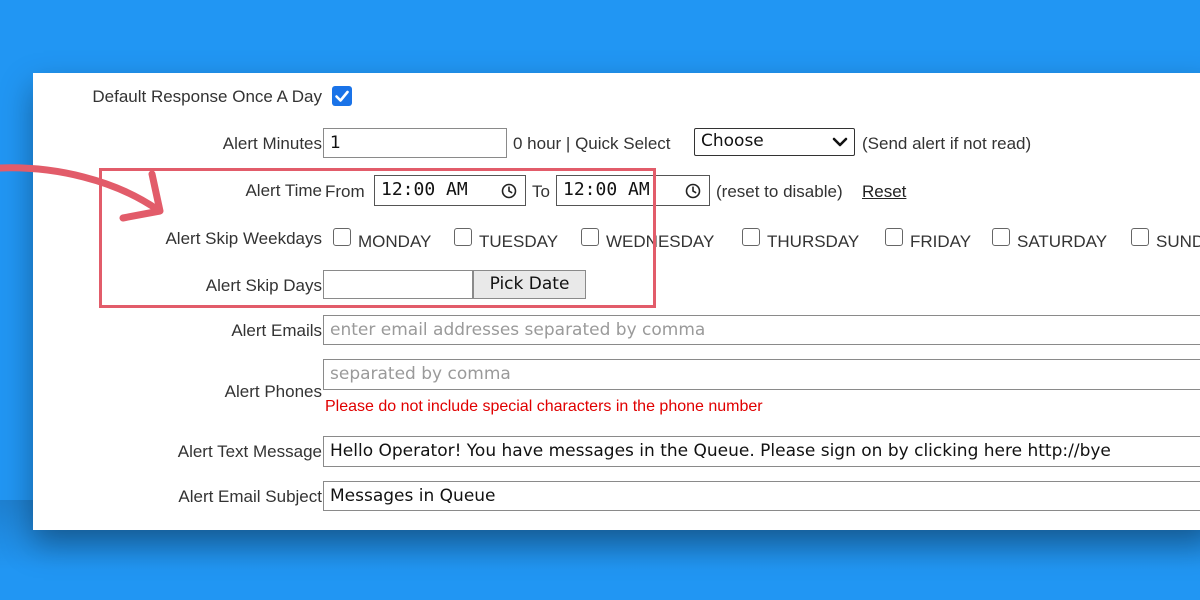 The image size is (1200, 600). Describe the element at coordinates (345, 191) in the screenshot. I see `from-label: From` at that location.